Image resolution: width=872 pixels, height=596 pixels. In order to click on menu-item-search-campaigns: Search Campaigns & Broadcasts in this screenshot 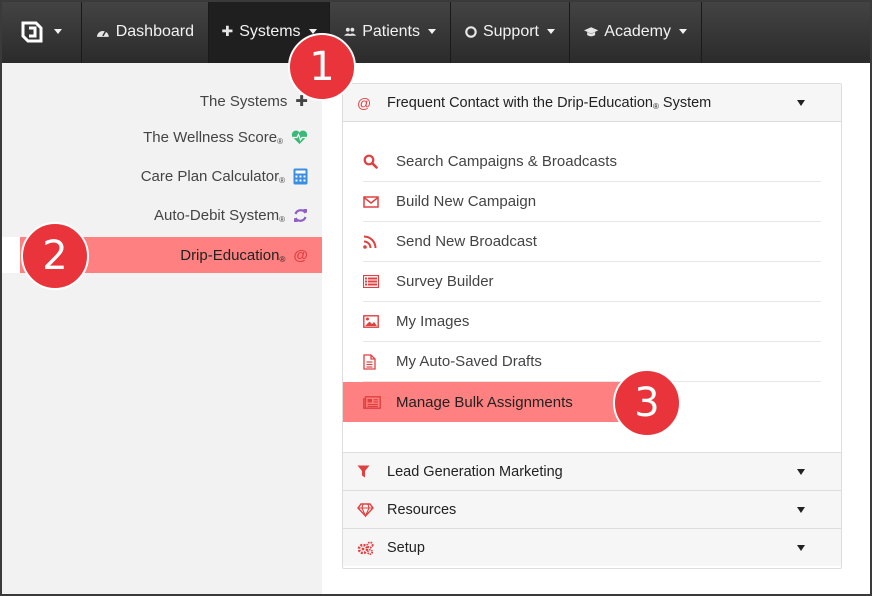, I will do `click(592, 162)`.